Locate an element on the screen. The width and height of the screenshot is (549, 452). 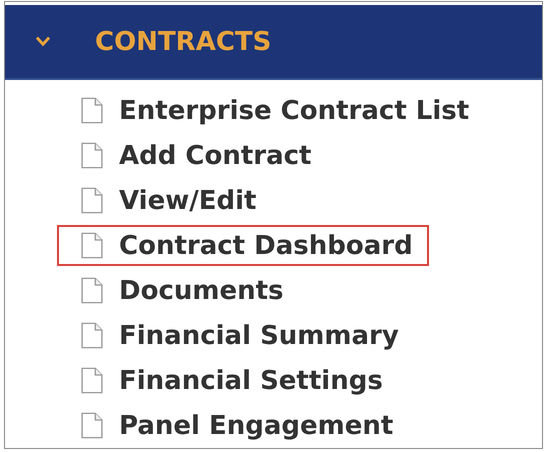
menu-item: Add Contract is located at coordinates (243, 155).